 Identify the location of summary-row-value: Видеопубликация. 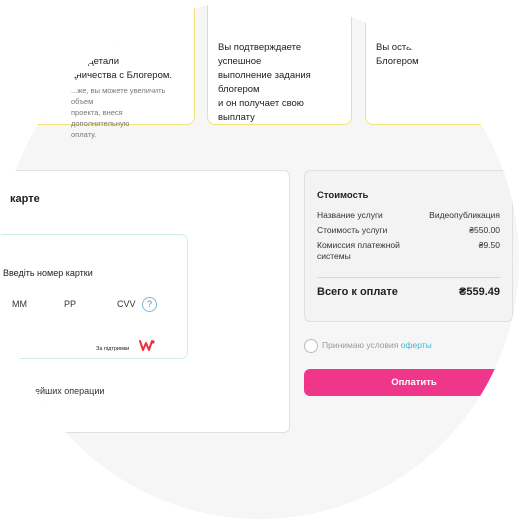
(464, 215).